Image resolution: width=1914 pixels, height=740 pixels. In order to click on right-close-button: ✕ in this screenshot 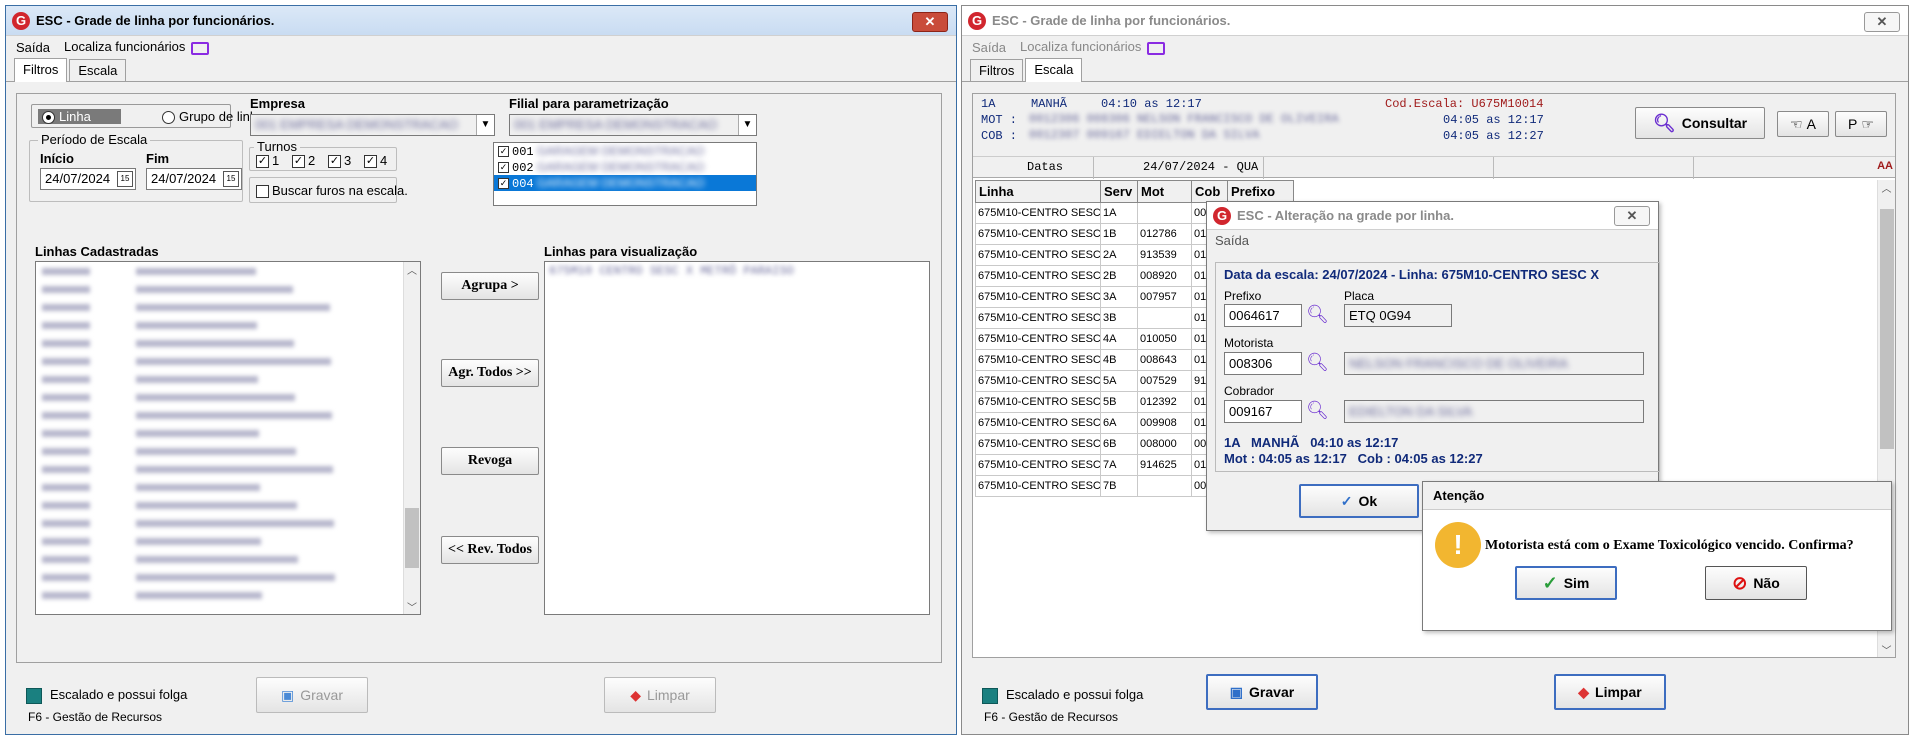, I will do `click(1882, 22)`.